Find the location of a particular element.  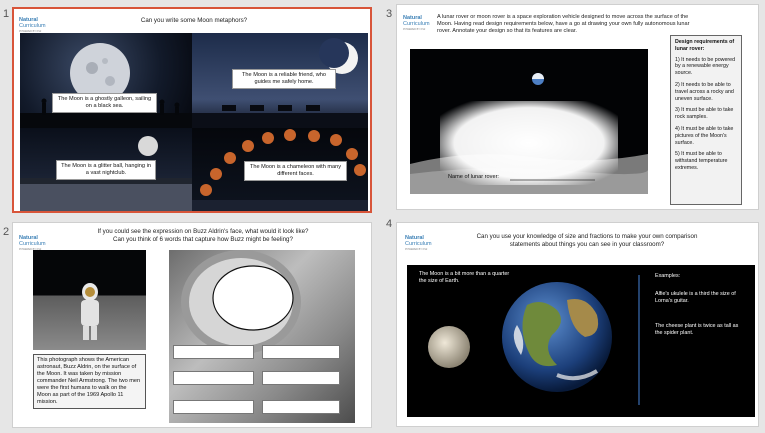

earth-moon-image is located at coordinates (534, 340).